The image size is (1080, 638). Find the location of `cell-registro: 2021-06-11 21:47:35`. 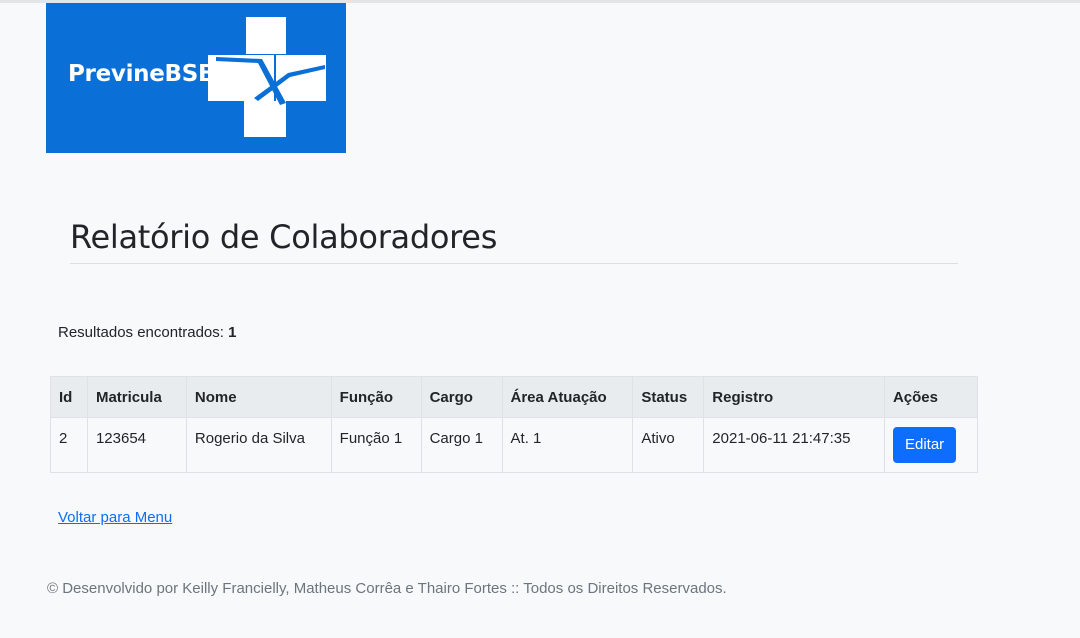

cell-registro: 2021-06-11 21:47:35 is located at coordinates (794, 445).